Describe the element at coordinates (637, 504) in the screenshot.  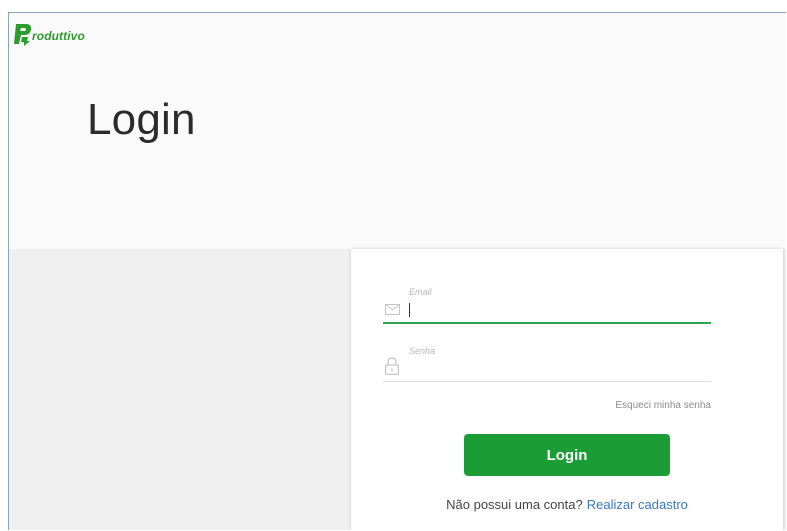
I see `signup-link: Realizar cadastro` at that location.